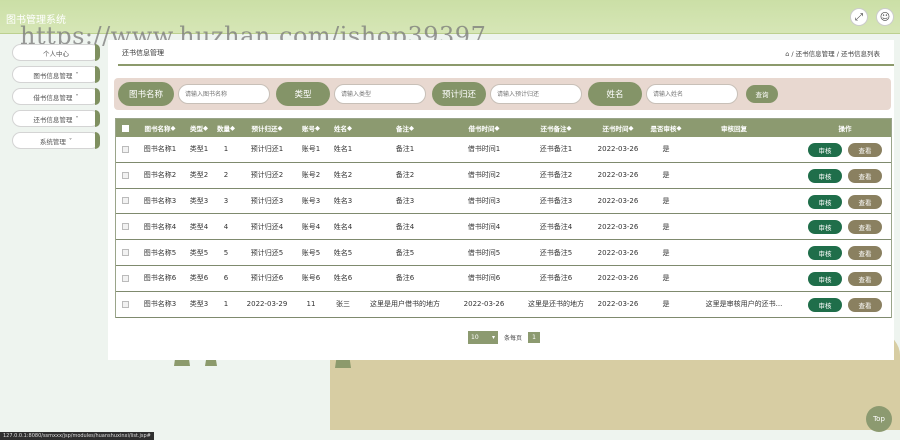  I want to click on cell-expected-return: 预计归还2, so click(267, 175).